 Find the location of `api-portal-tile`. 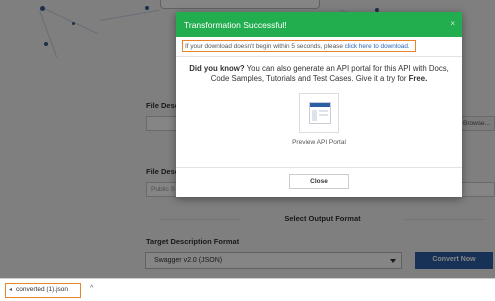

api-portal-tile is located at coordinates (319, 113).